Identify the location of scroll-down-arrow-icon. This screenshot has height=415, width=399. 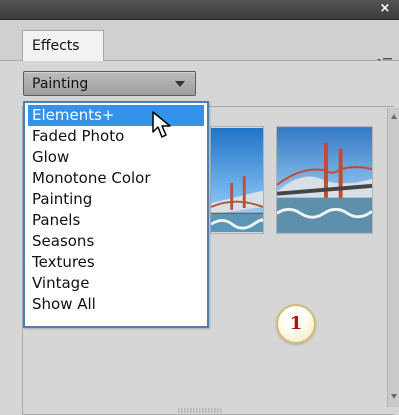
(394, 396).